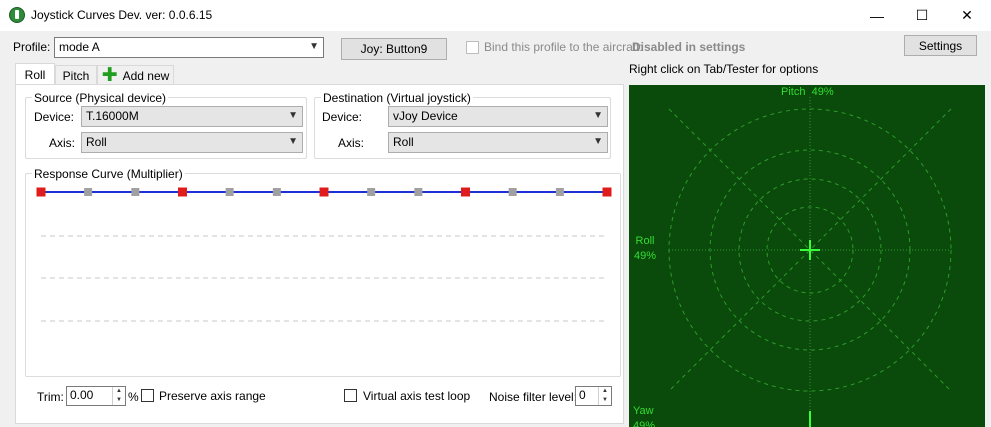  What do you see at coordinates (967, 15) in the screenshot?
I see `close-button: ✕` at bounding box center [967, 15].